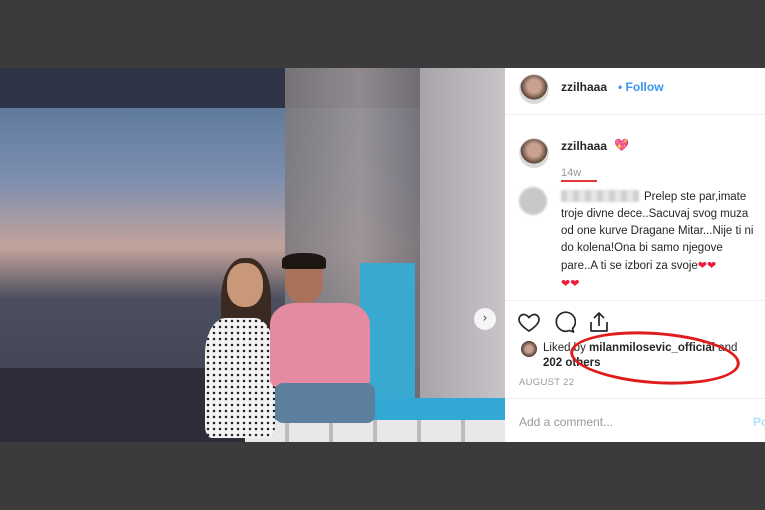 This screenshot has height=510, width=765. Describe the element at coordinates (534, 153) in the screenshot. I see `caption-avatar` at that location.